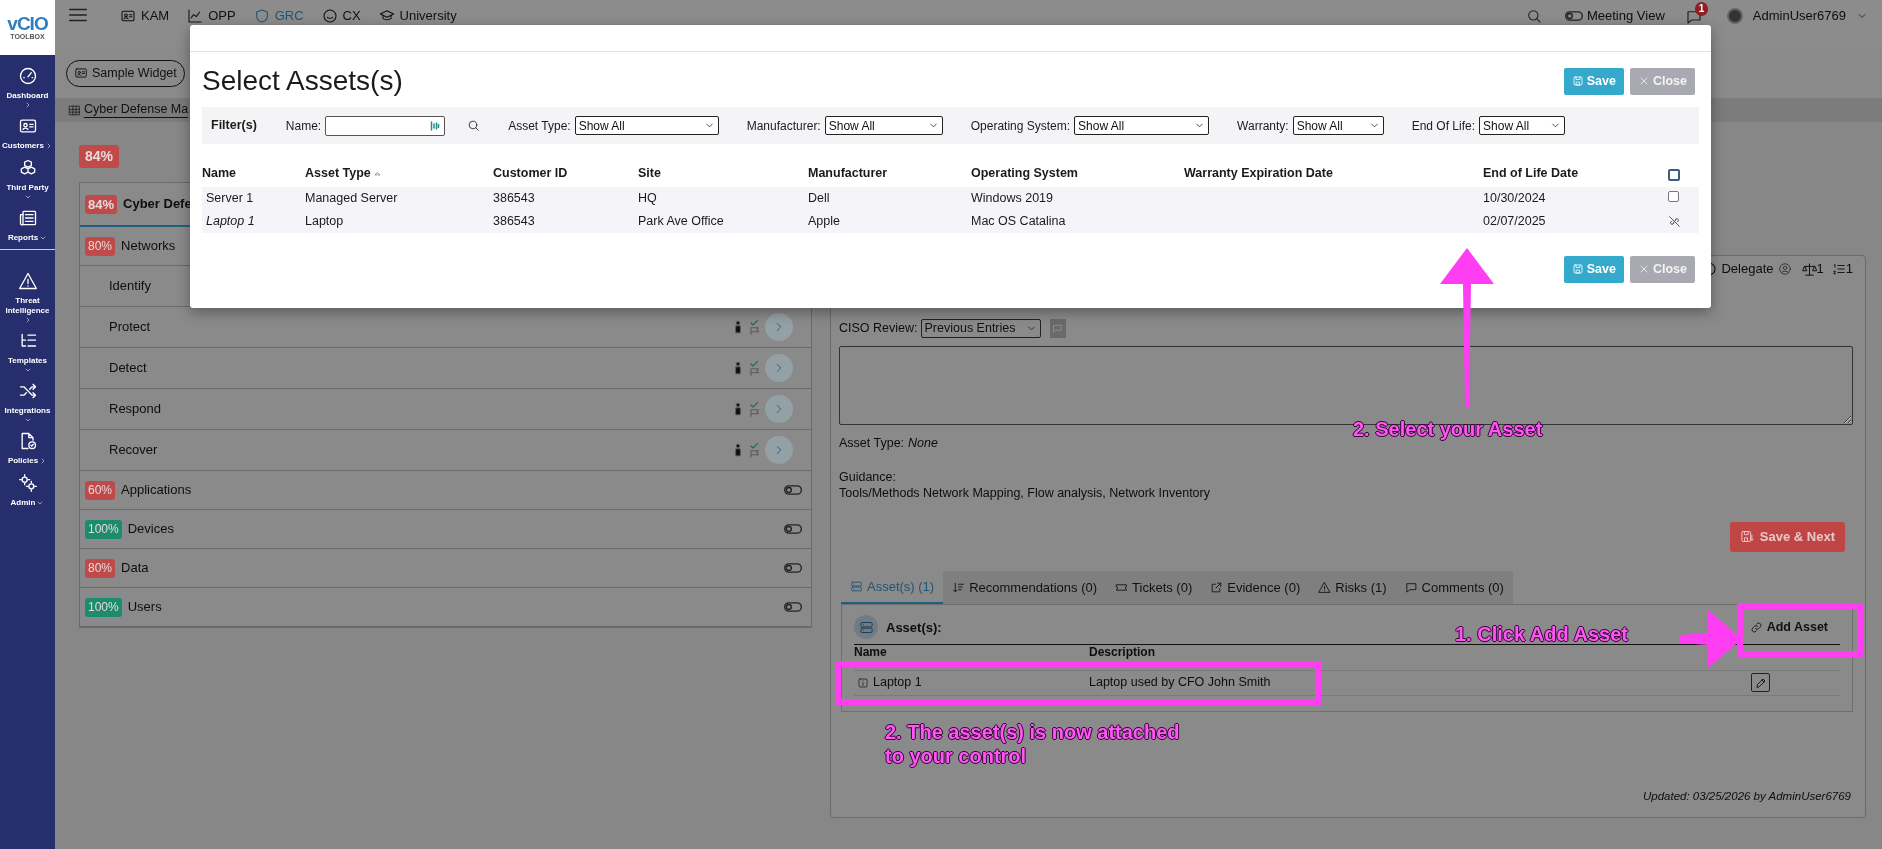 This screenshot has height=849, width=1882. What do you see at coordinates (156, 490) in the screenshot?
I see `category-label: Applications` at bounding box center [156, 490].